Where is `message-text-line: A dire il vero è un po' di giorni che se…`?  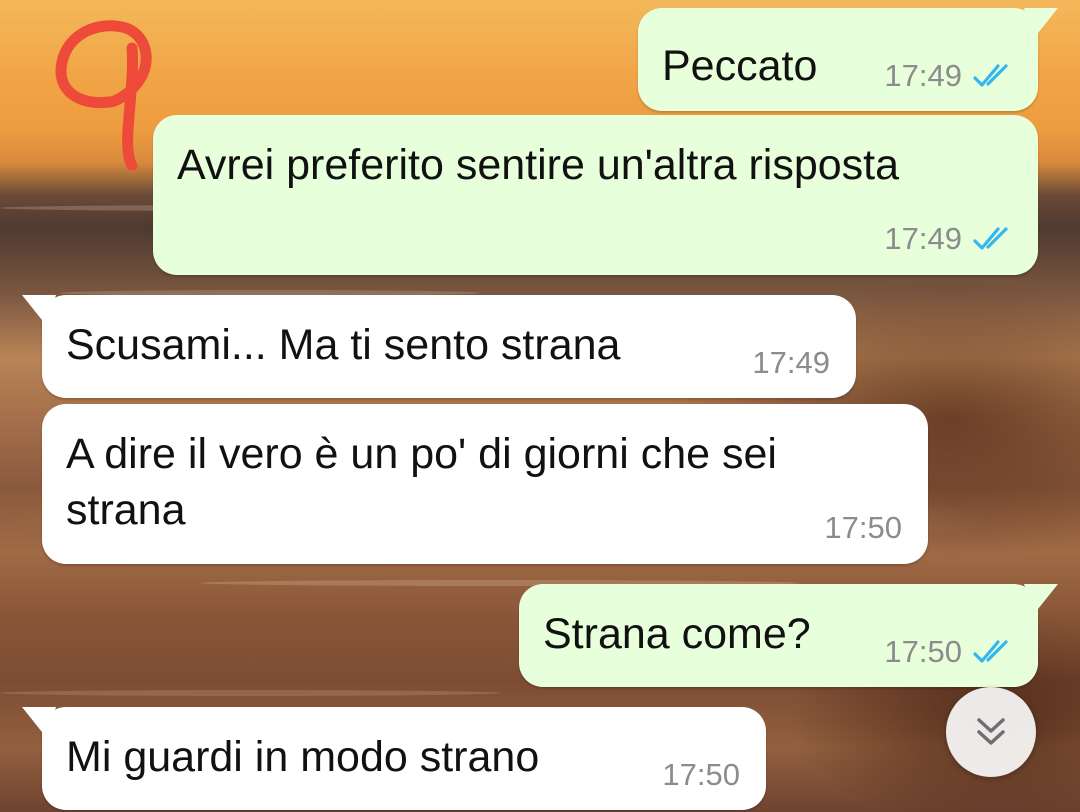
message-text-line: A dire il vero è un po' di giorni che se… is located at coordinates (421, 454).